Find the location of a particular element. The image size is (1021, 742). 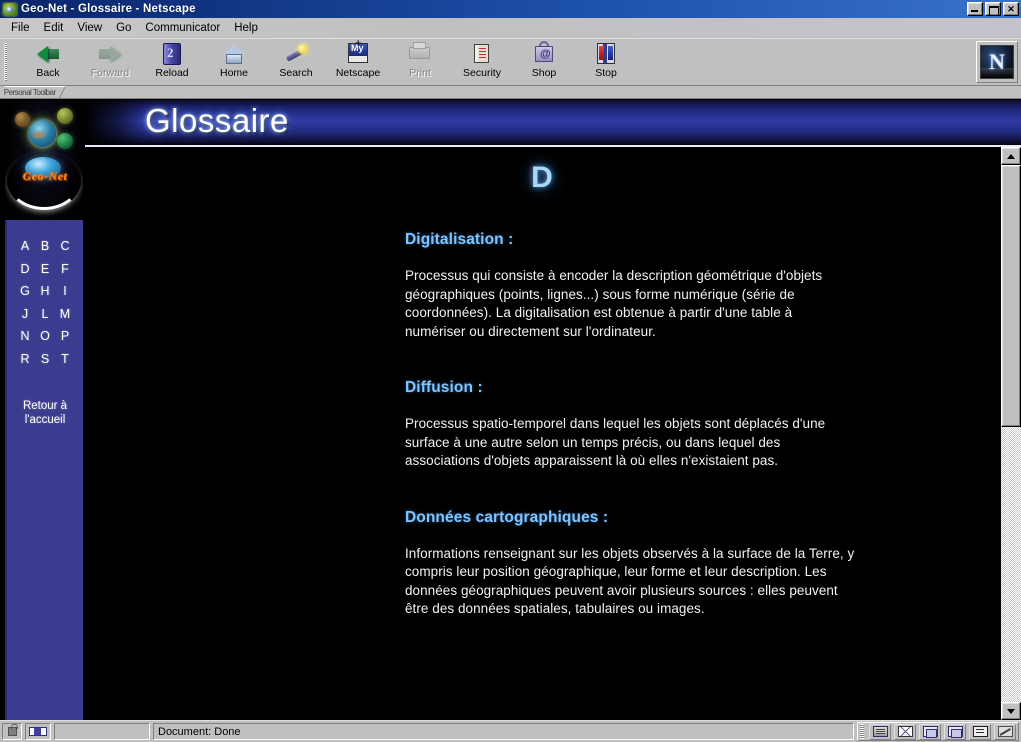

close-icon: ✕ is located at coordinates (1011, 8).